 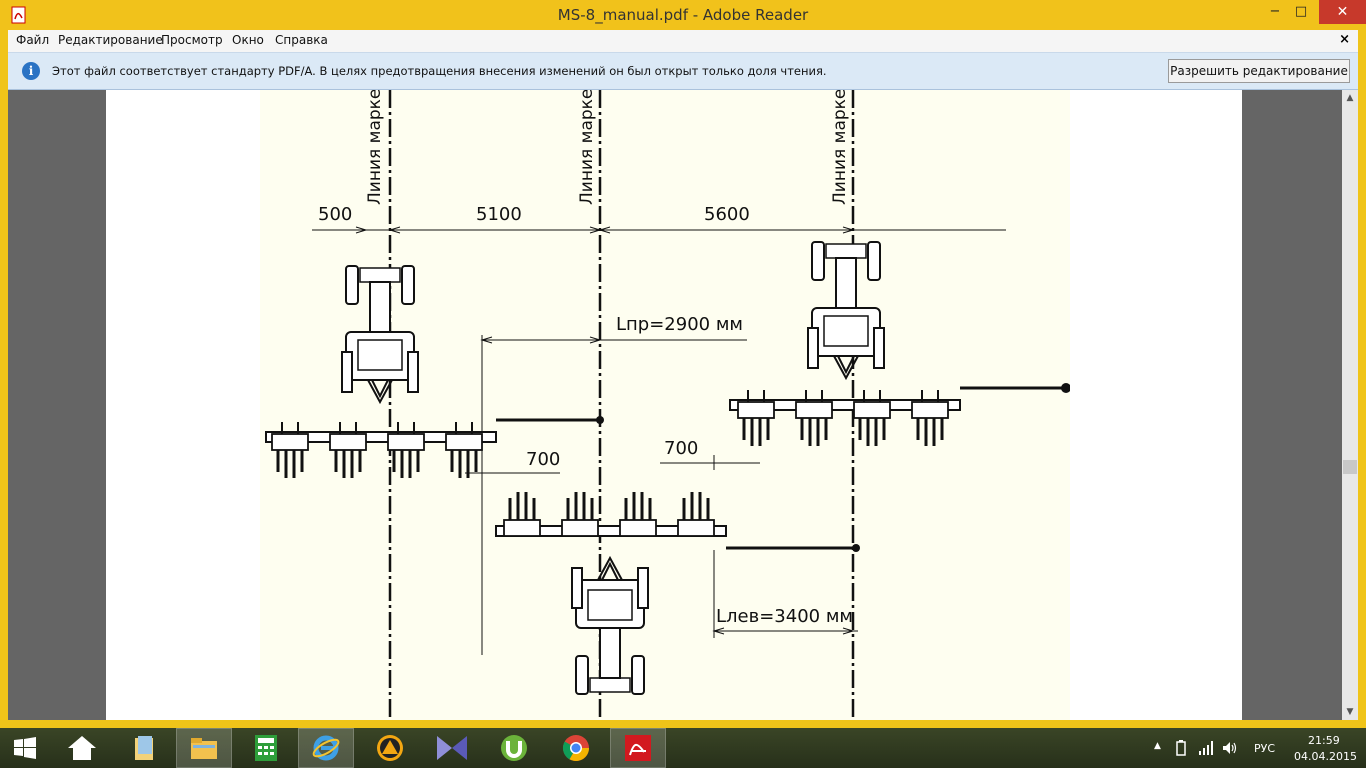 I want to click on taskbar-ie, so click(x=326, y=748).